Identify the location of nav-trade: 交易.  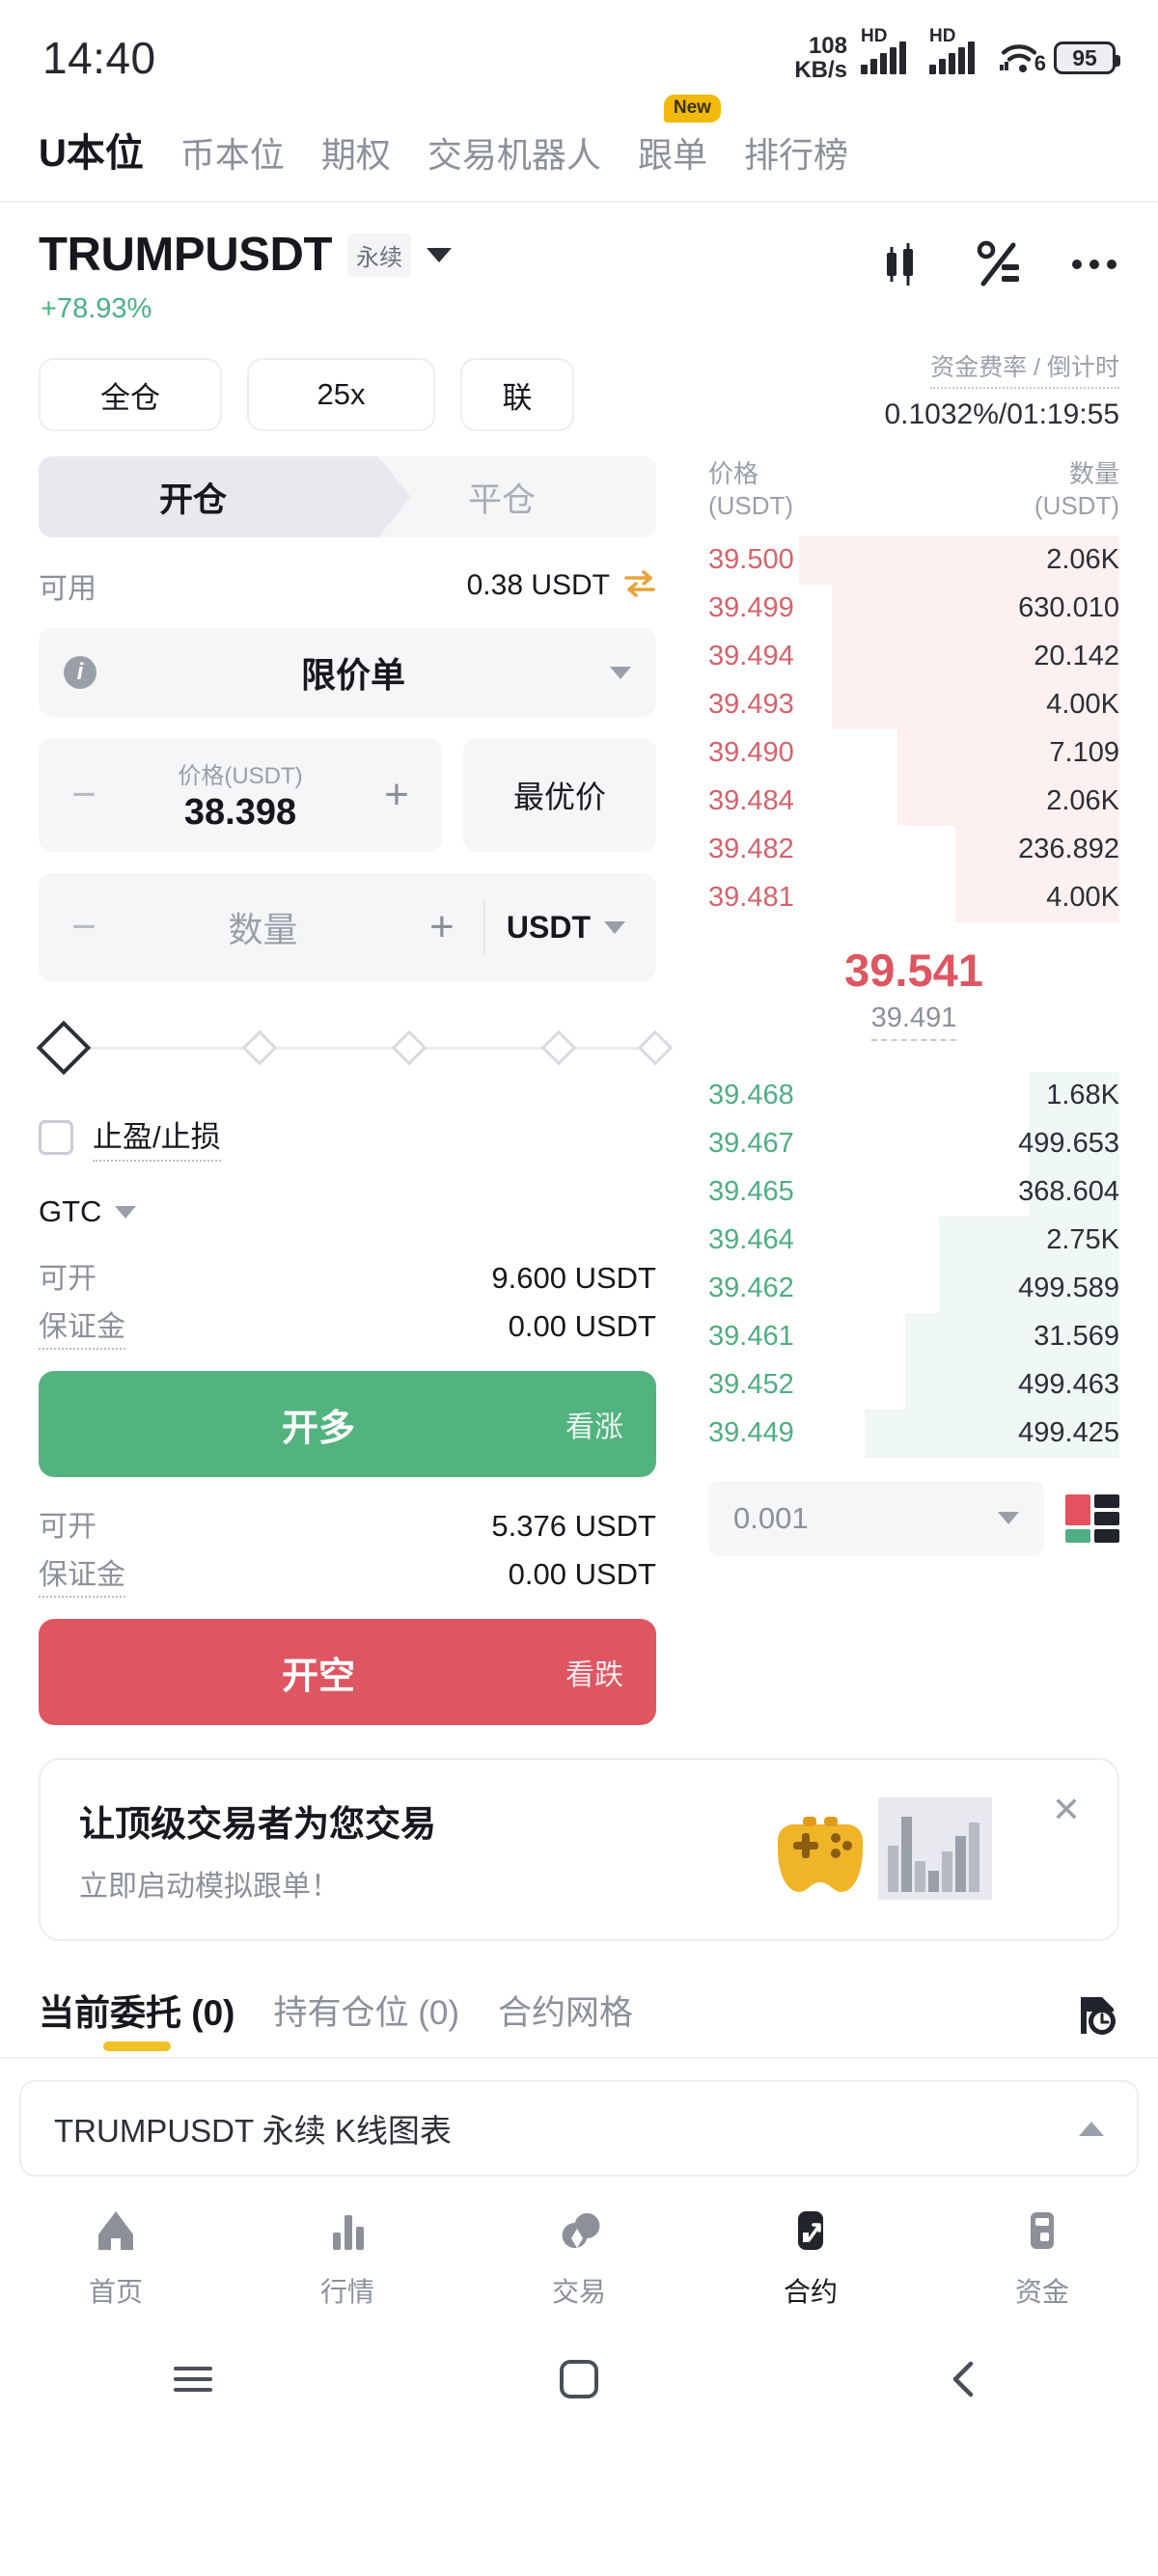
(579, 2258).